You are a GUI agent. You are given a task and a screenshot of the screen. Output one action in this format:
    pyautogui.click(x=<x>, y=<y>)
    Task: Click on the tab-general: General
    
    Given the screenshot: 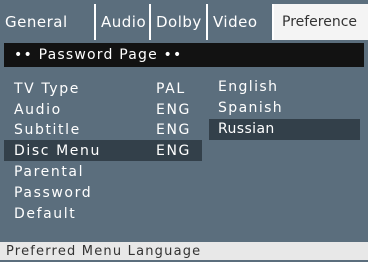 What is the action you would take?
    pyautogui.click(x=48, y=22)
    